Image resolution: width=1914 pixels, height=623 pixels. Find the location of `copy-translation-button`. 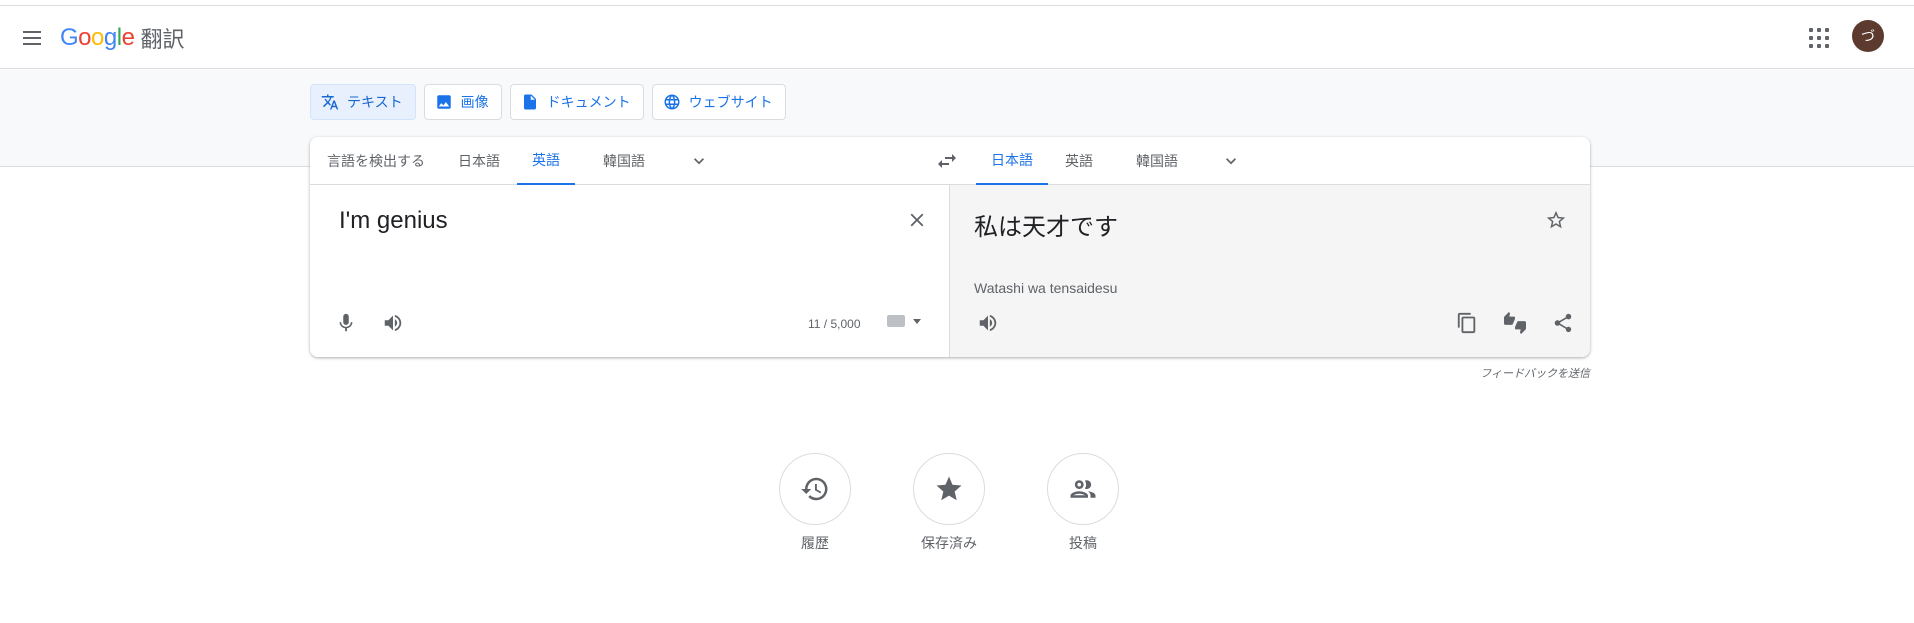

copy-translation-button is located at coordinates (1467, 323).